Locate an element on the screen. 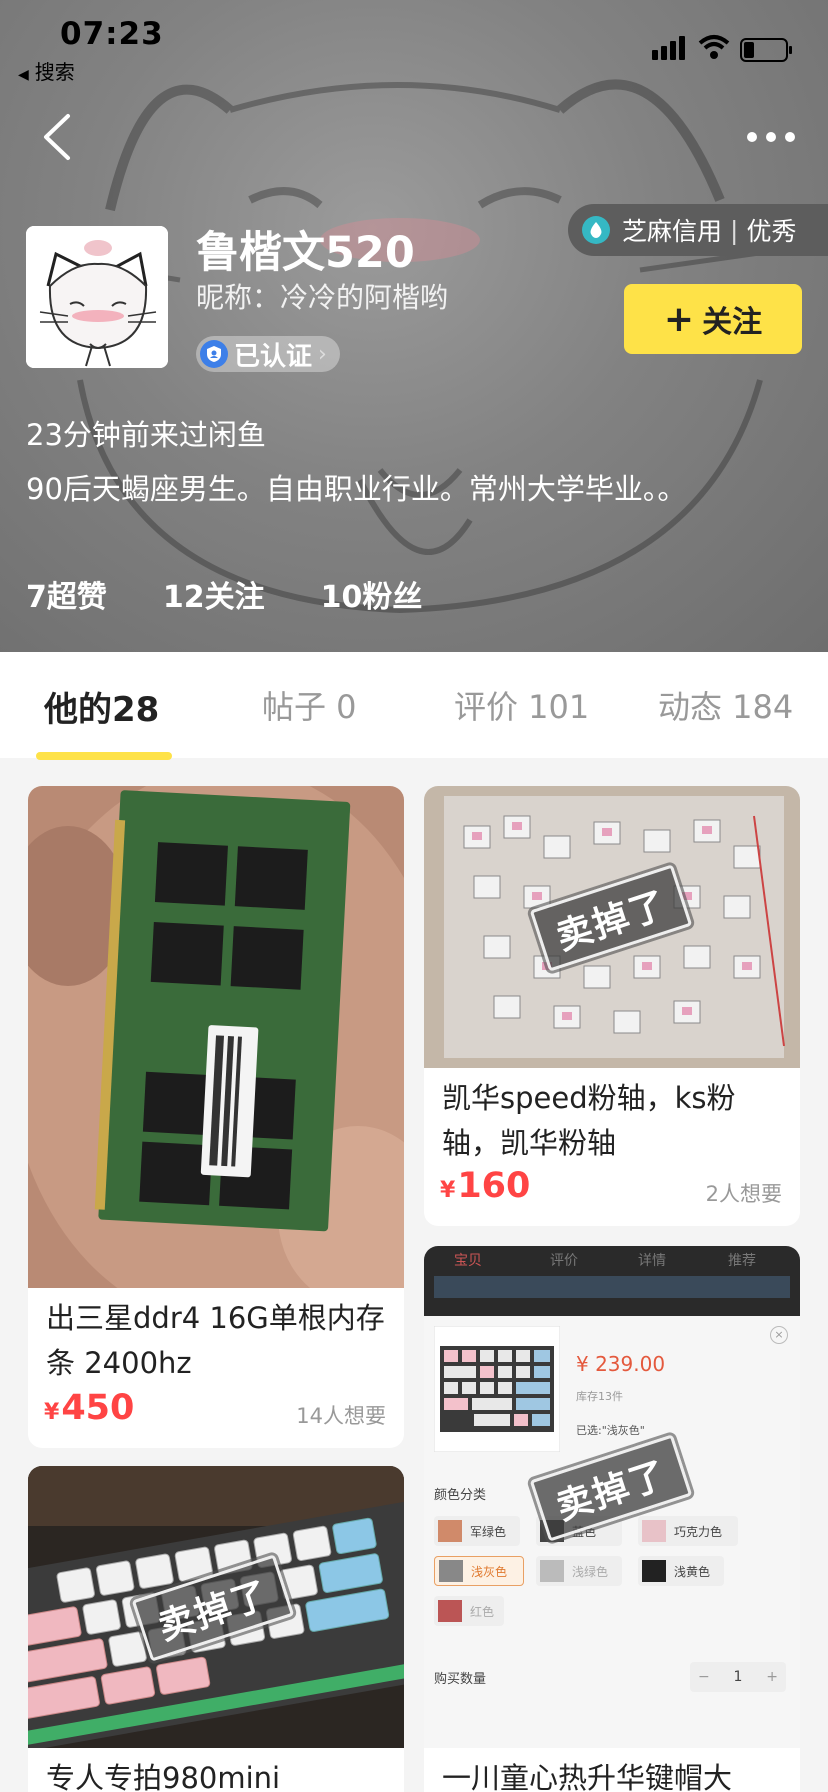  verified-shield-icon is located at coordinates (214, 354).